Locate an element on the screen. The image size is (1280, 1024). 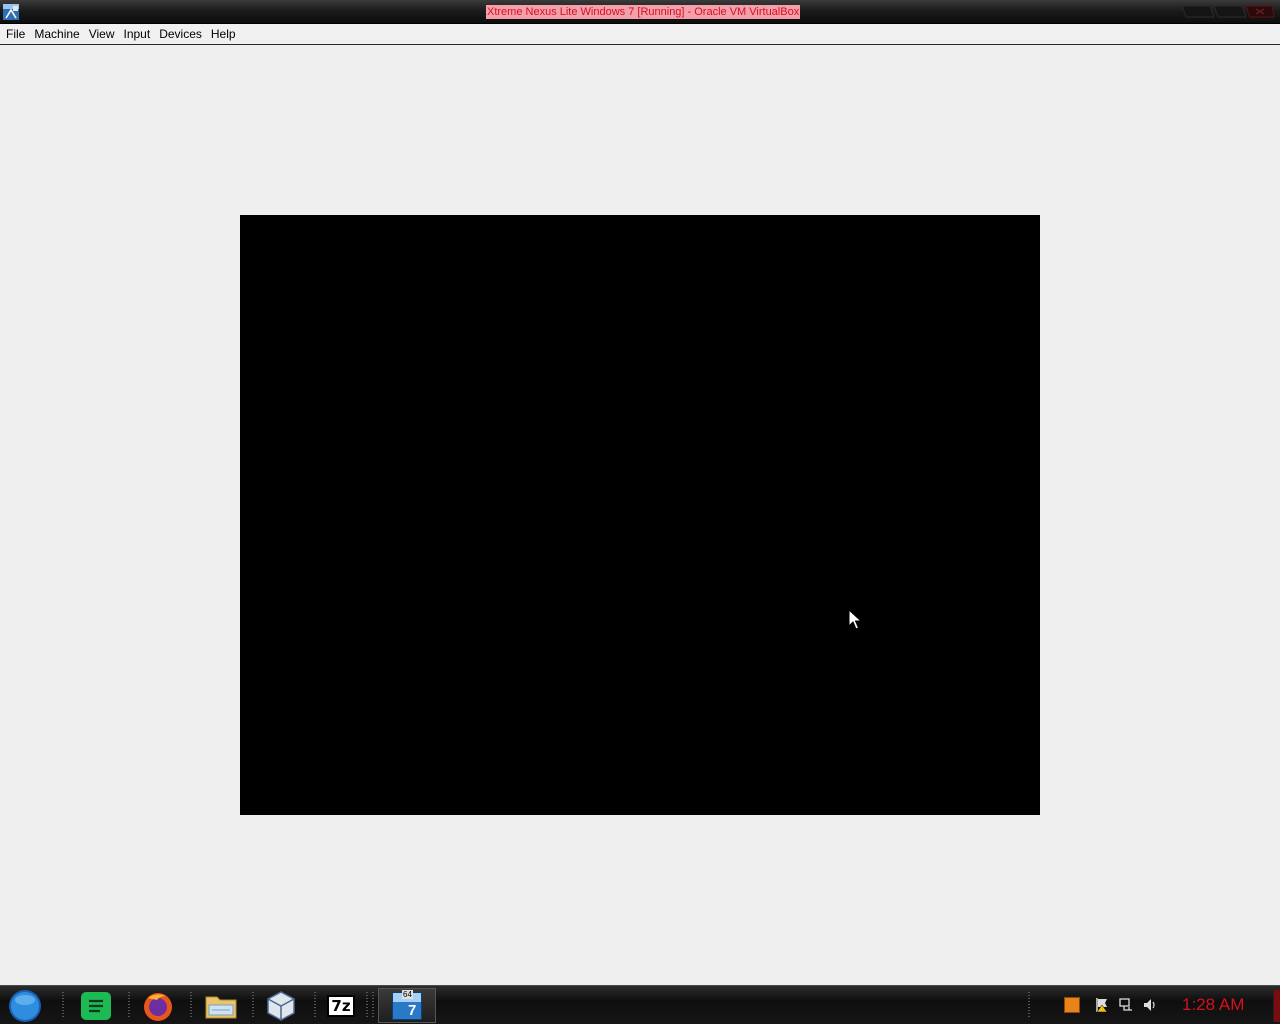
system-tray is located at coordinates (1118, 1005).